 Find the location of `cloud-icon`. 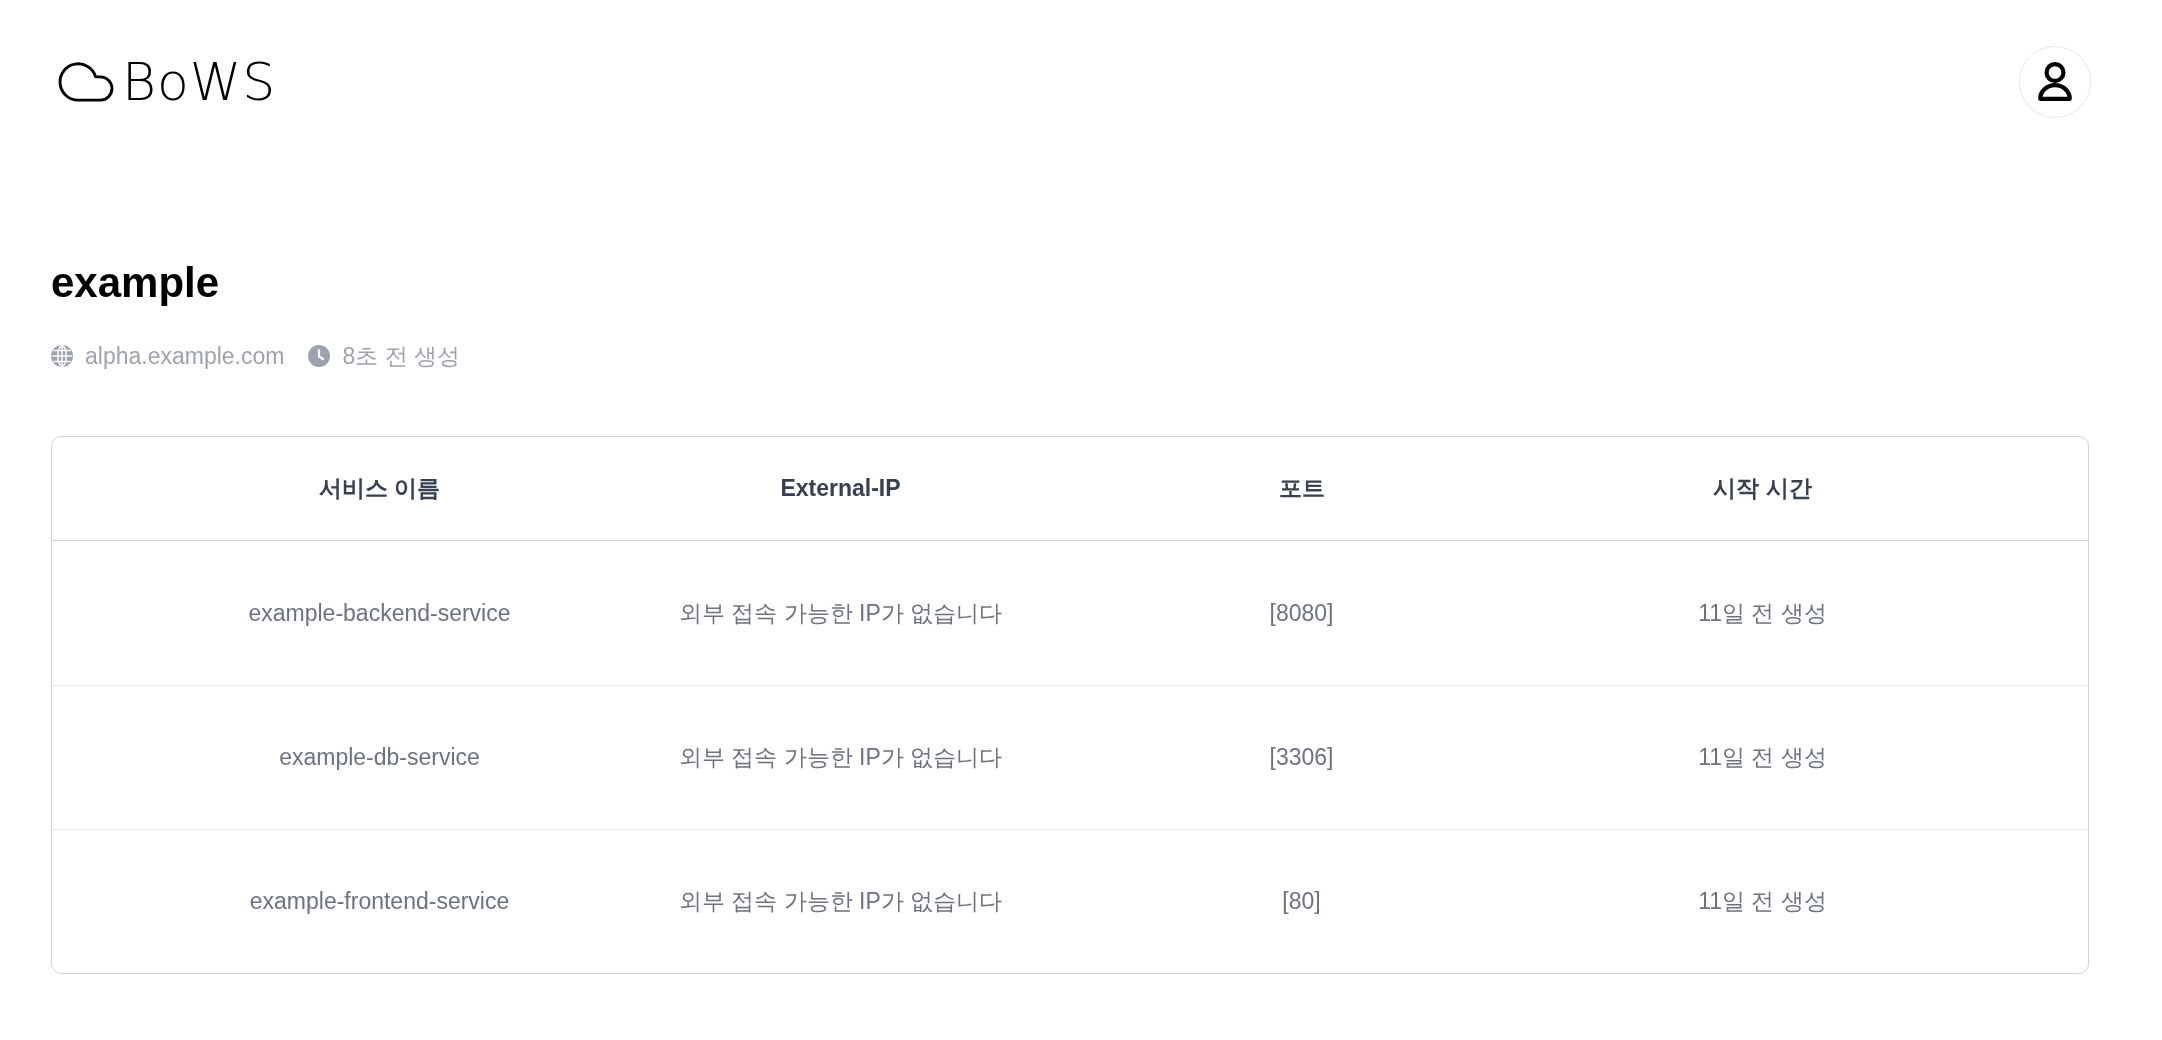

cloud-icon is located at coordinates (86, 82).